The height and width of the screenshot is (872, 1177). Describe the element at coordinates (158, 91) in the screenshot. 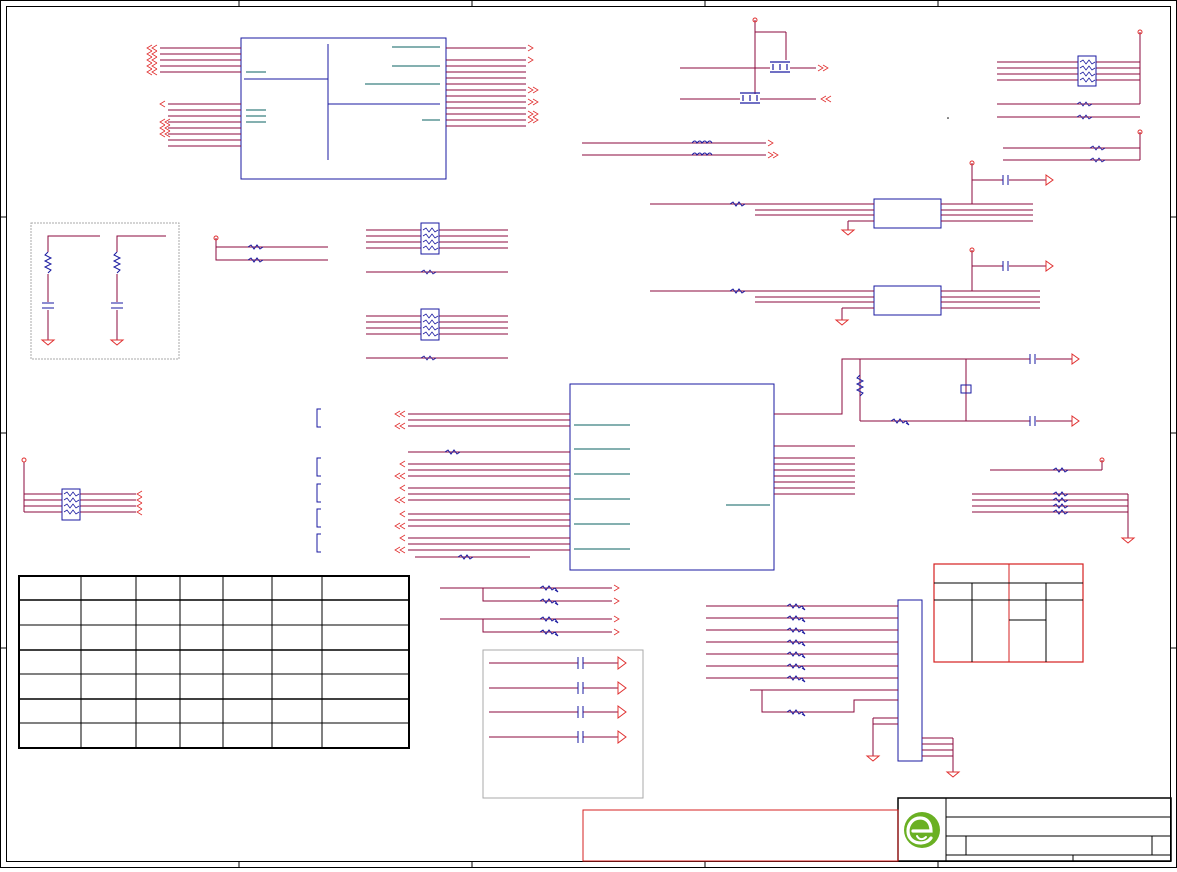

I see `u1-left-net-arrows` at that location.